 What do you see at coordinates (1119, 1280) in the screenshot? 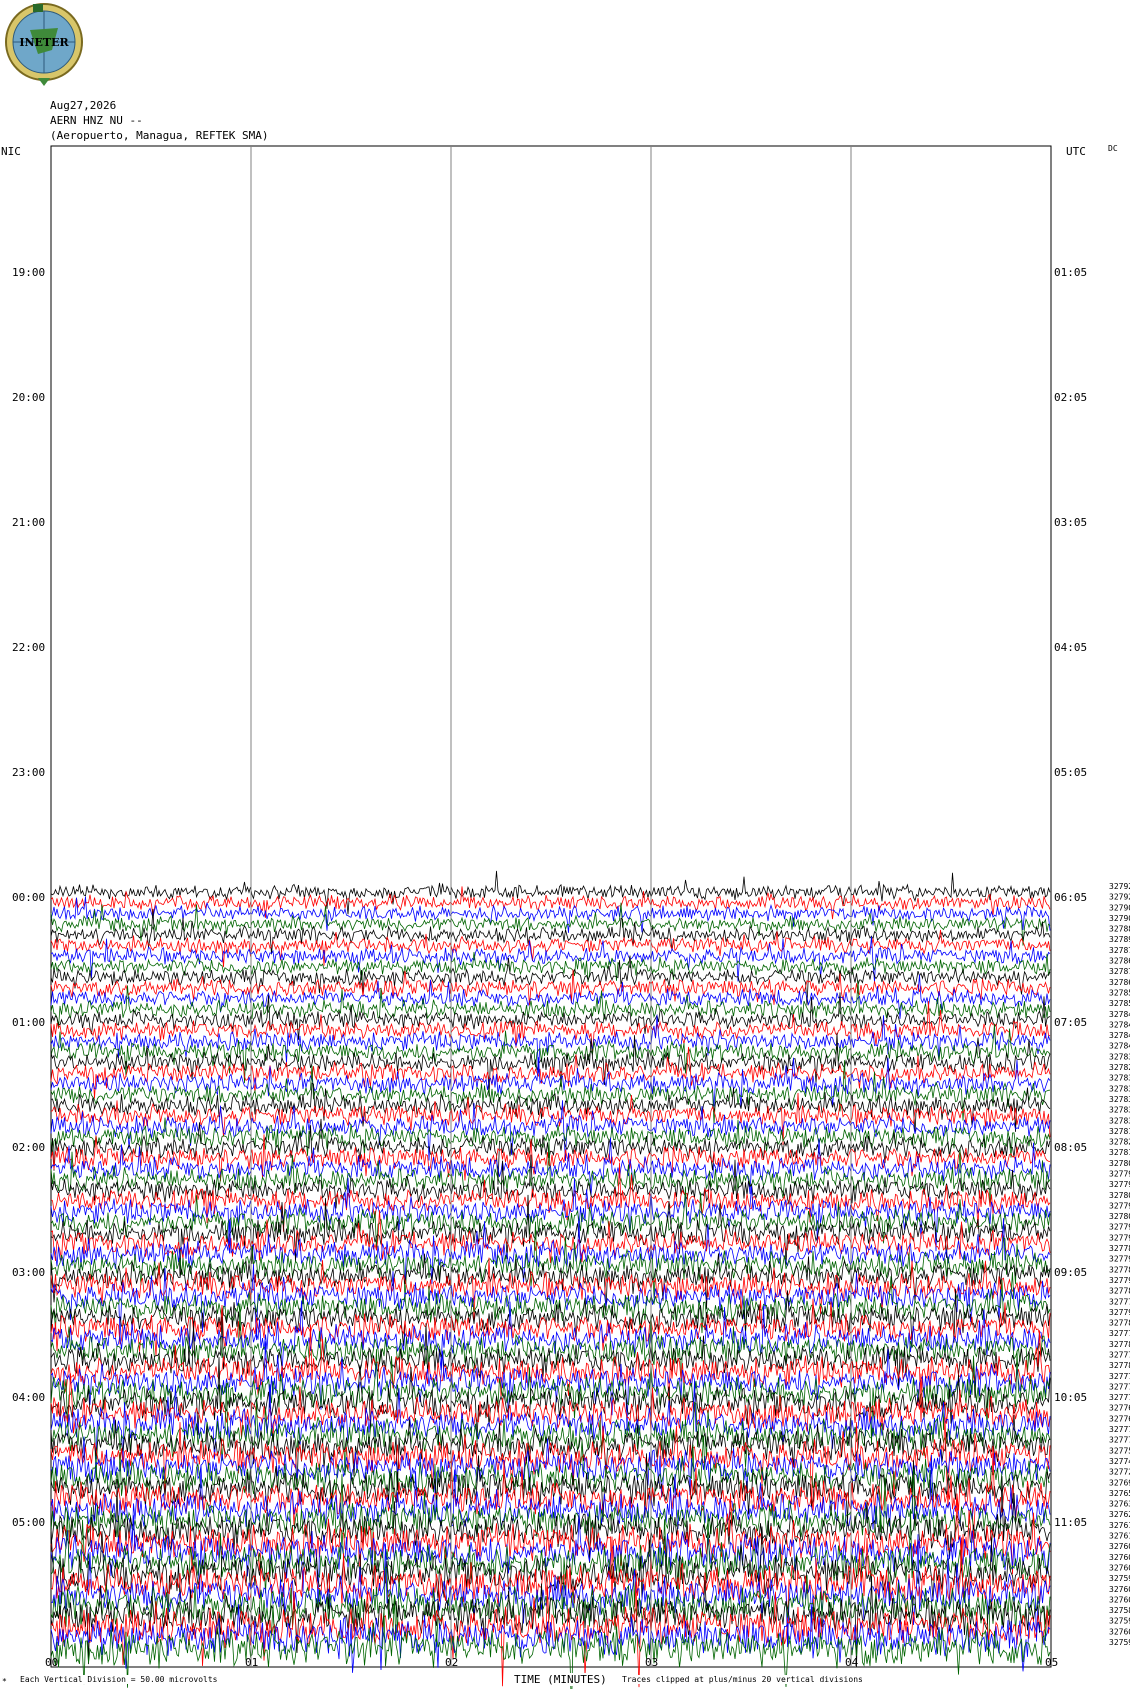
I see `dc-offset-label: 327798` at bounding box center [1119, 1280].